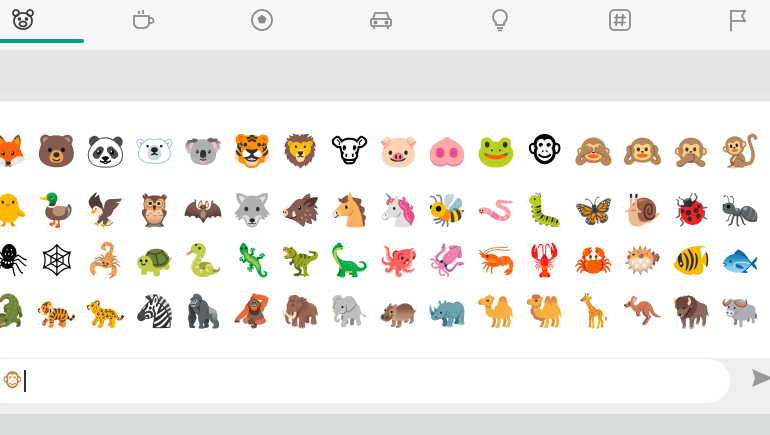 The image size is (770, 435). What do you see at coordinates (23, 22) in the screenshot?
I see `bear-face-icon` at bounding box center [23, 22].